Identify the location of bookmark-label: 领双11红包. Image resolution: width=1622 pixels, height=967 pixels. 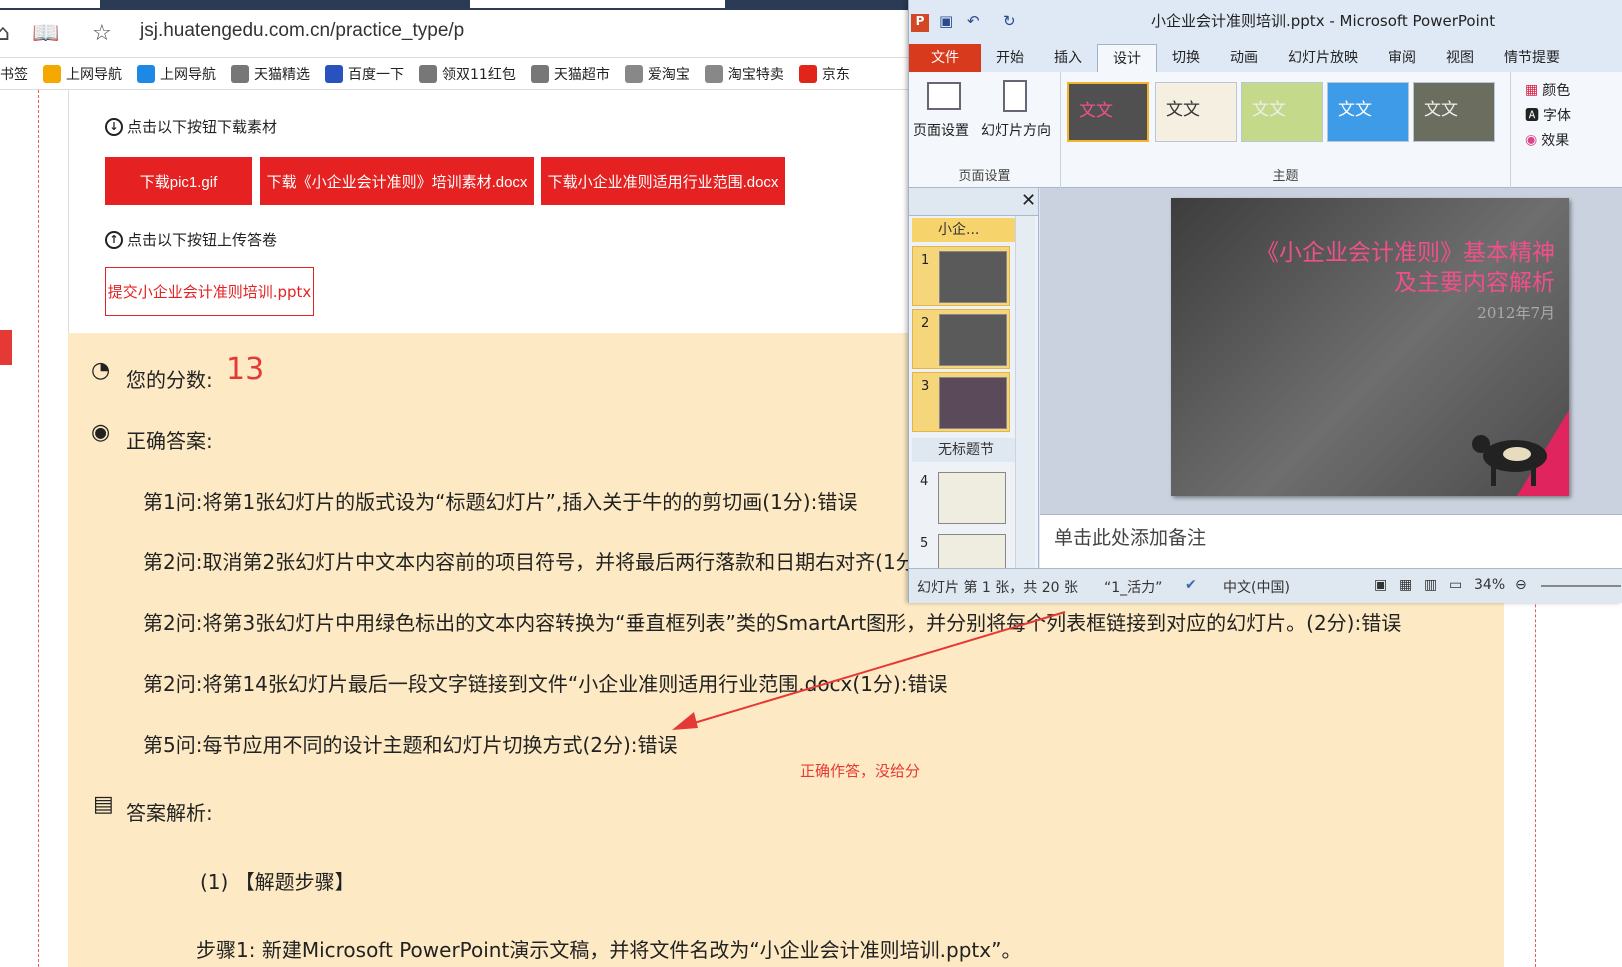
(479, 74).